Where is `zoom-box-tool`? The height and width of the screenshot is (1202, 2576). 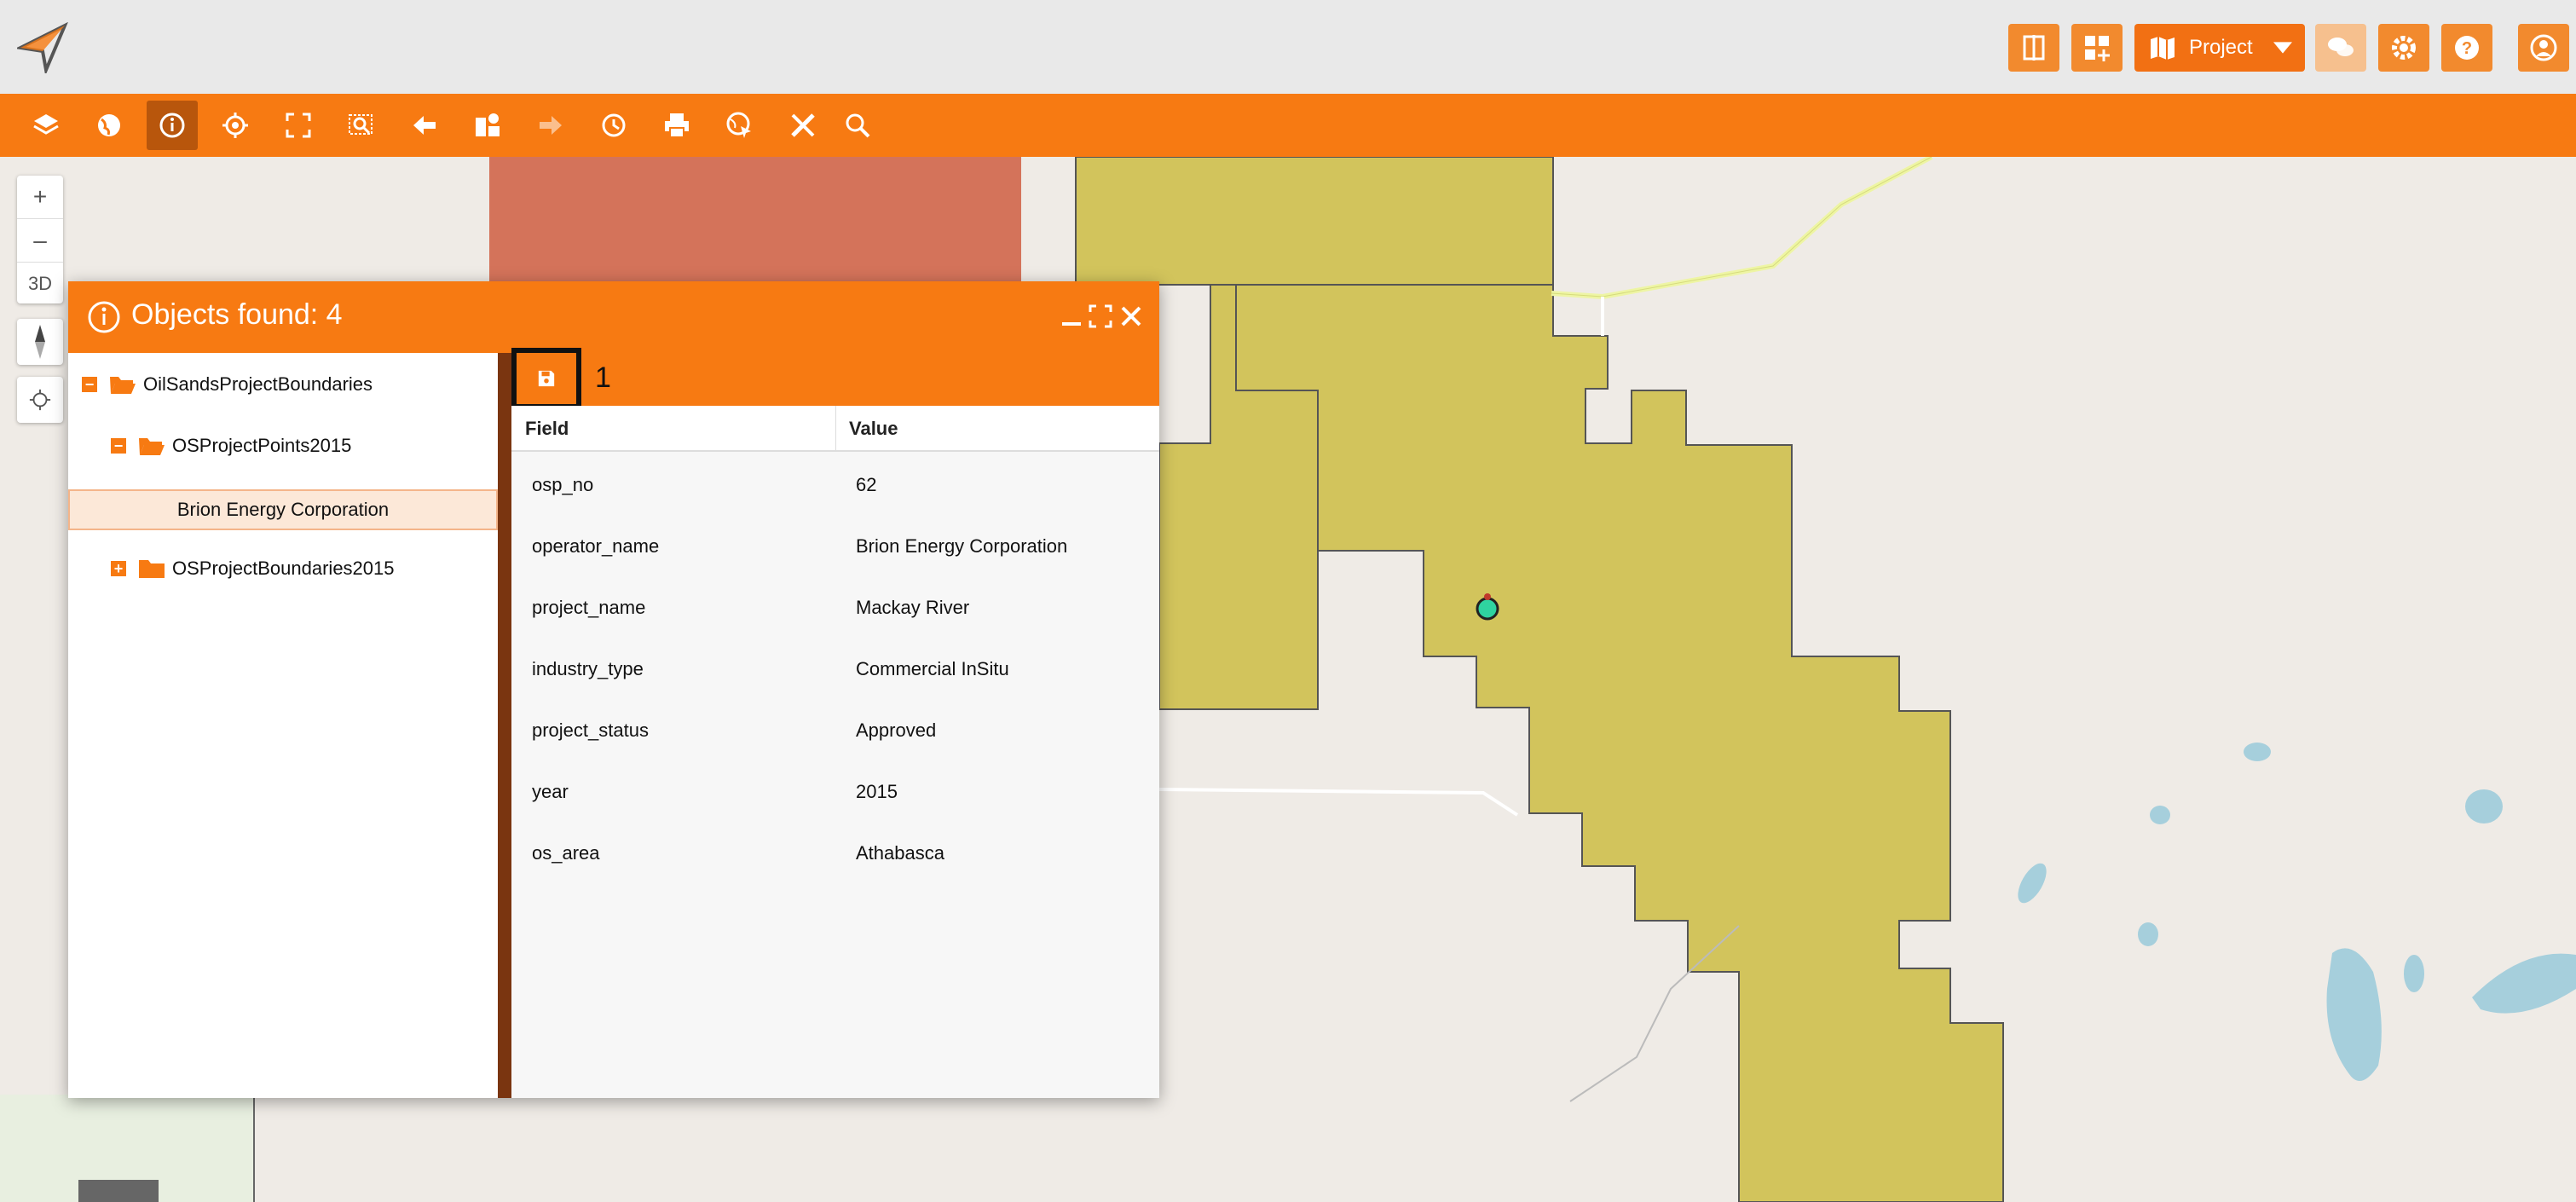
zoom-box-tool is located at coordinates (361, 125).